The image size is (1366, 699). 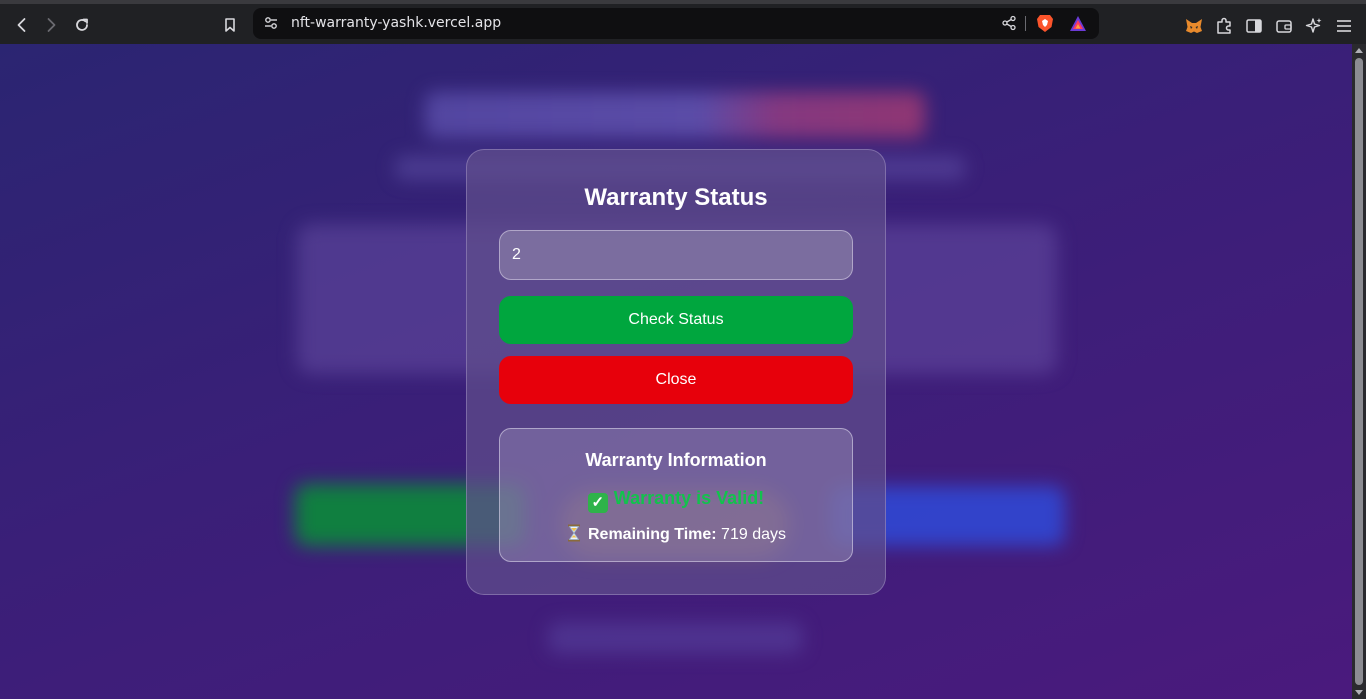 What do you see at coordinates (1045, 23) in the screenshot?
I see `brave-shields-icon` at bounding box center [1045, 23].